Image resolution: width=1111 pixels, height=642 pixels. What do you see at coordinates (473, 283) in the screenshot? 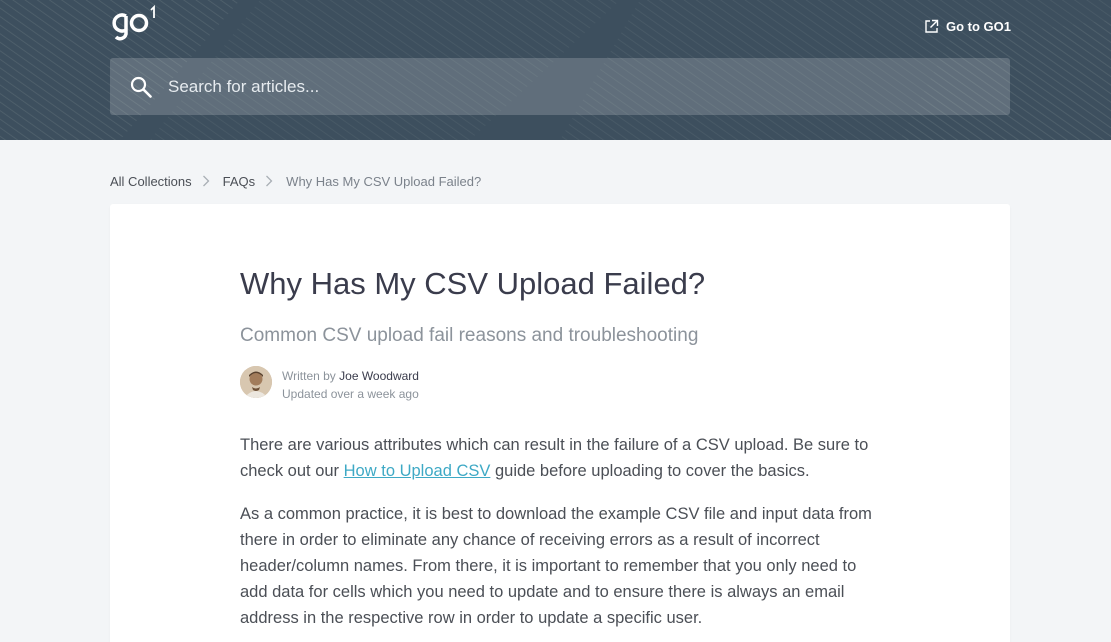
I see `article-title: Why Has My CSV Upload Failed?` at bounding box center [473, 283].